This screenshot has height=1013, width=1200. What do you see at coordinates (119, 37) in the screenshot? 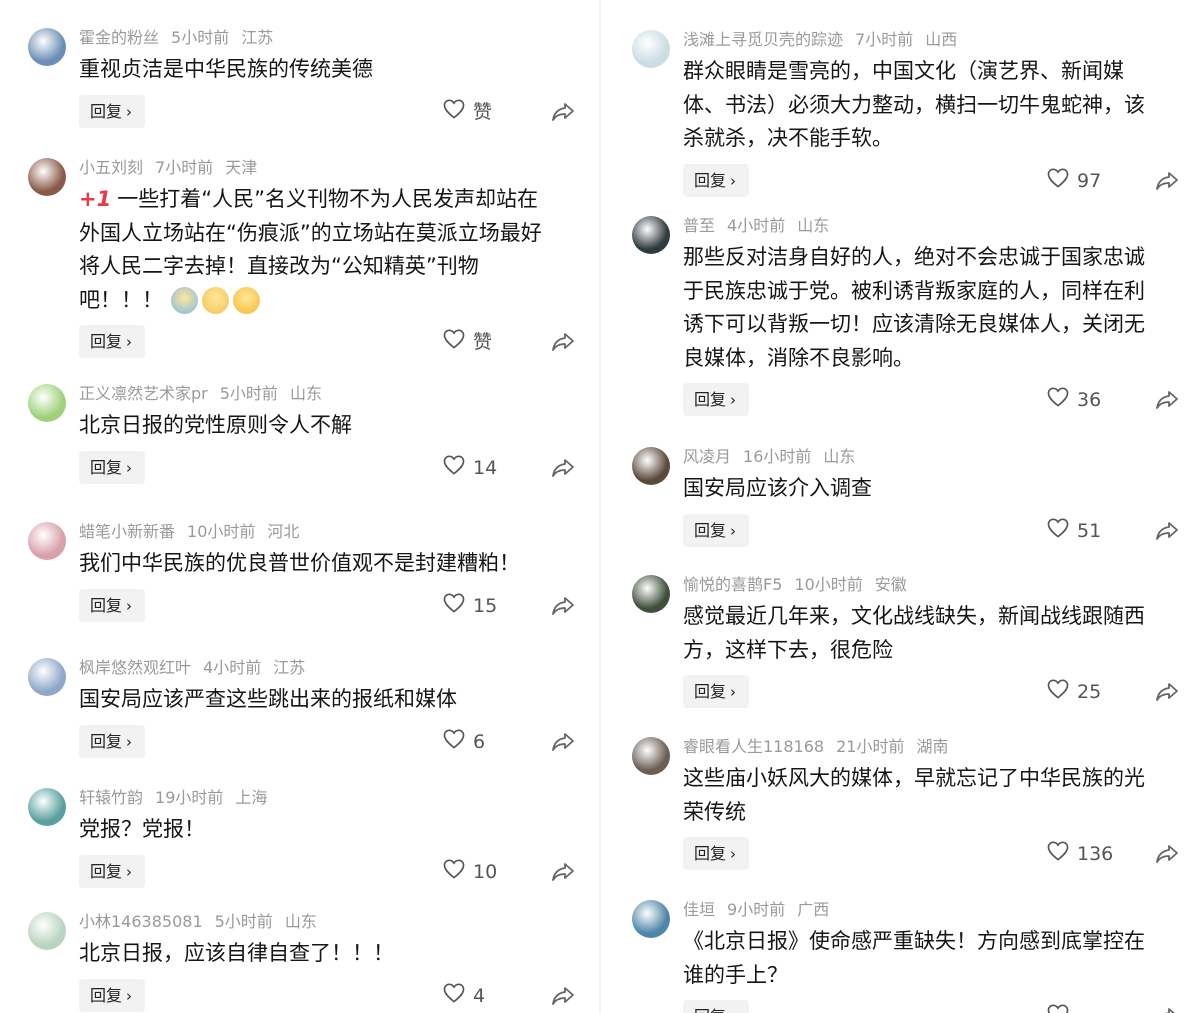
I see `username: 霍金的粉丝` at bounding box center [119, 37].